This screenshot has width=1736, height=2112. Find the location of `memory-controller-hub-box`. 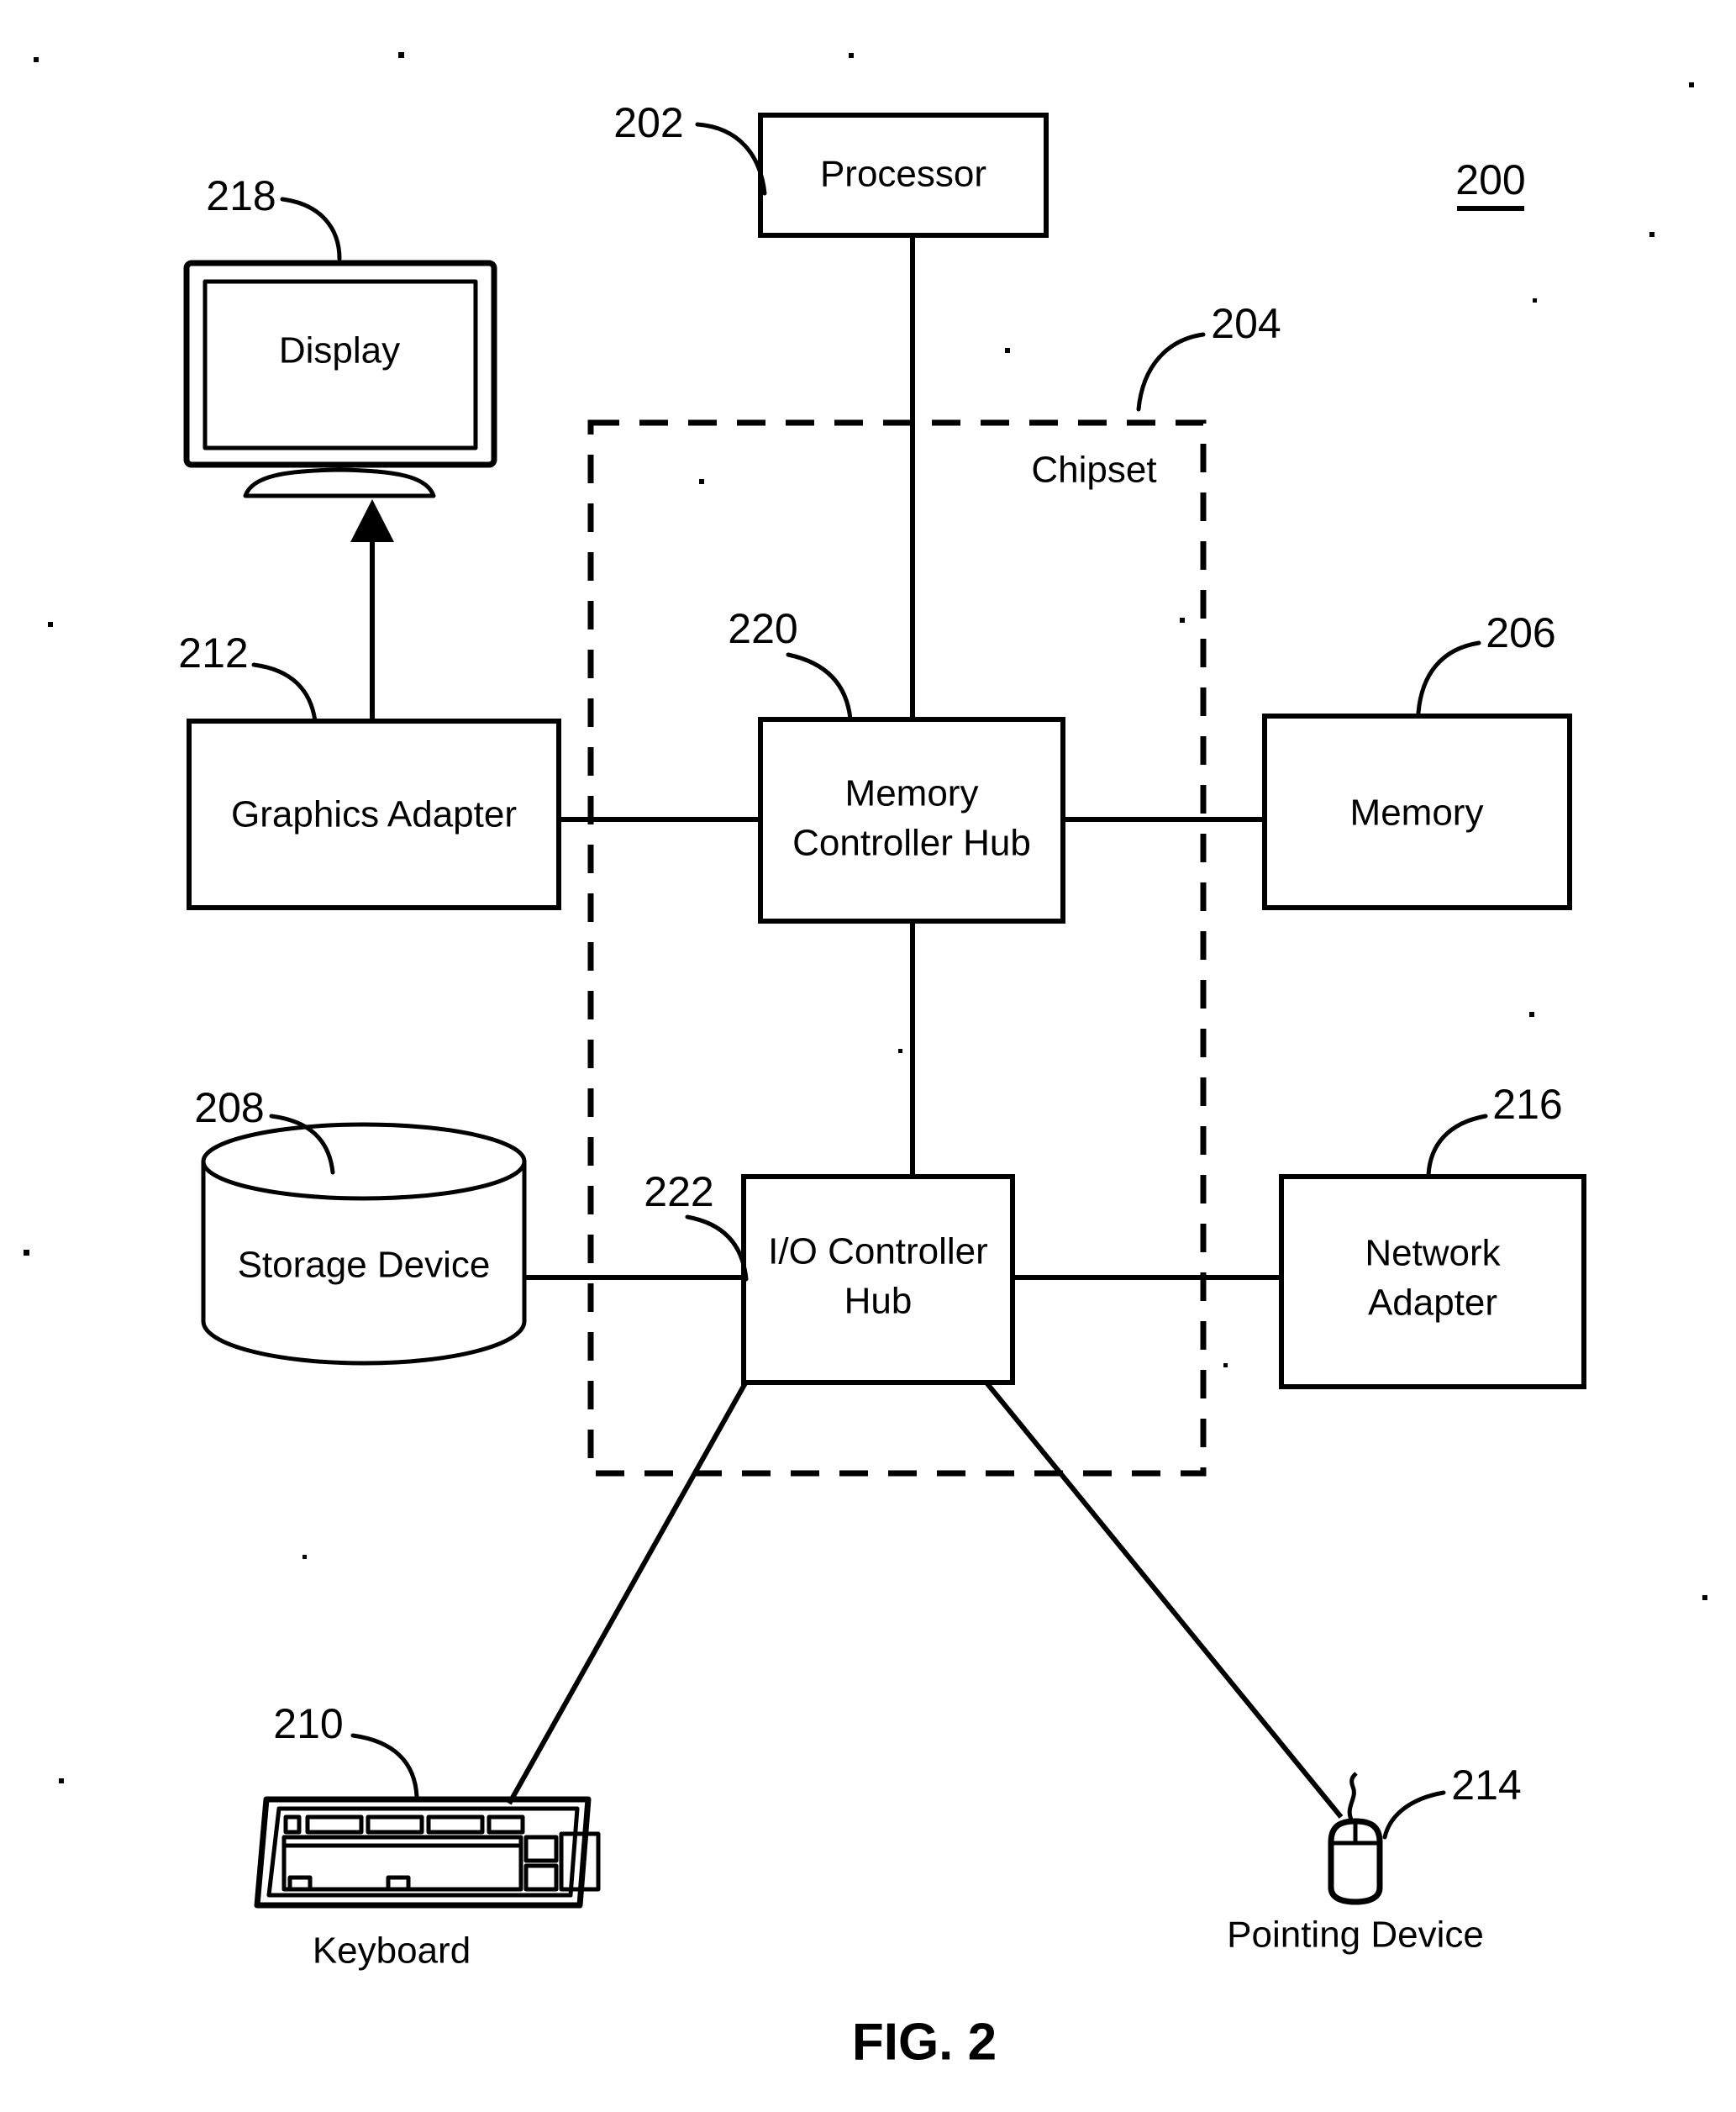

memory-controller-hub-box is located at coordinates (912, 820).